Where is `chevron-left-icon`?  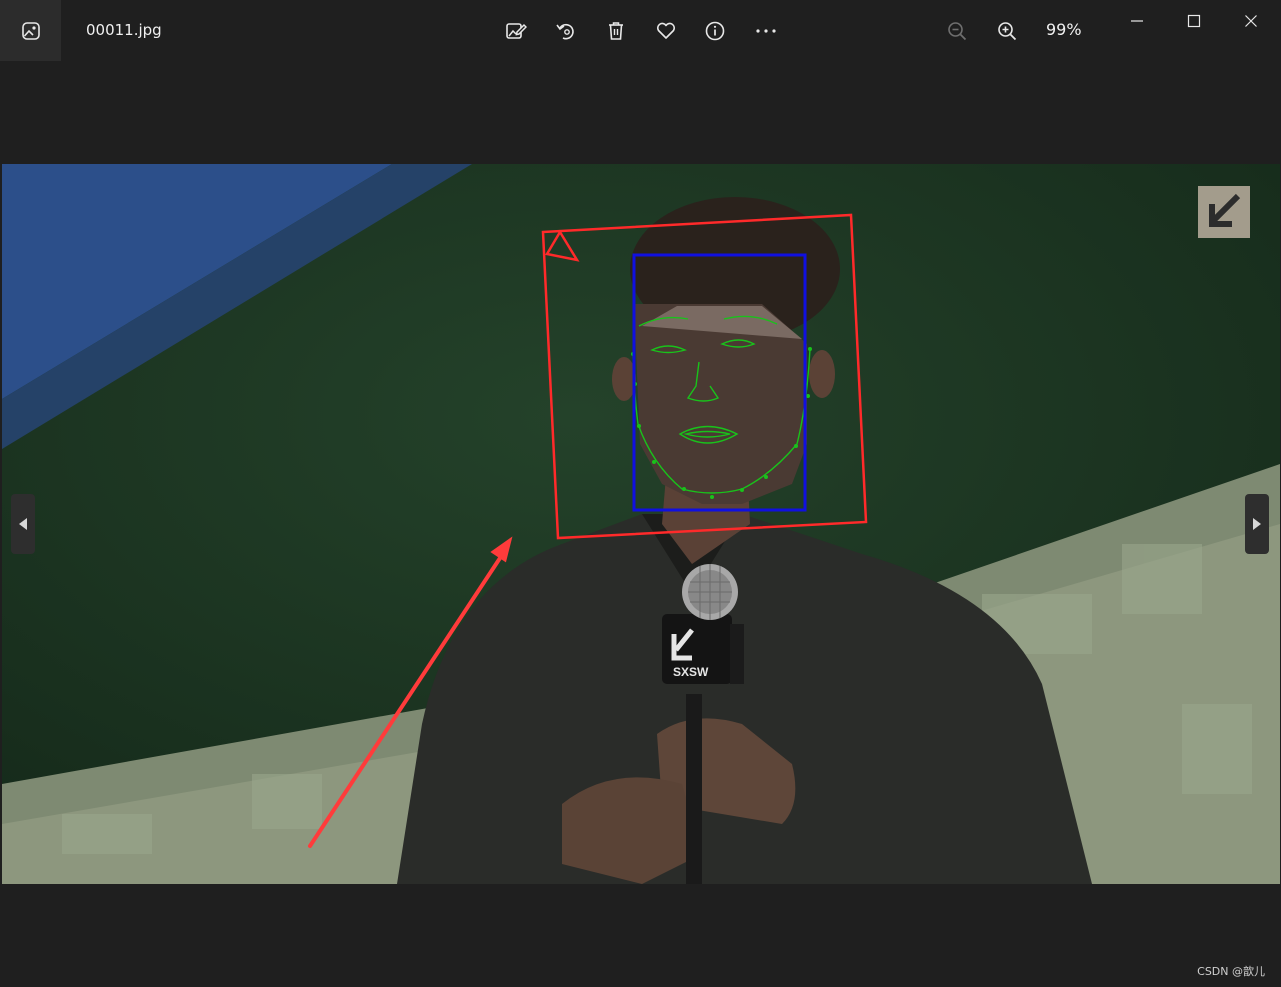
chevron-left-icon is located at coordinates (23, 524).